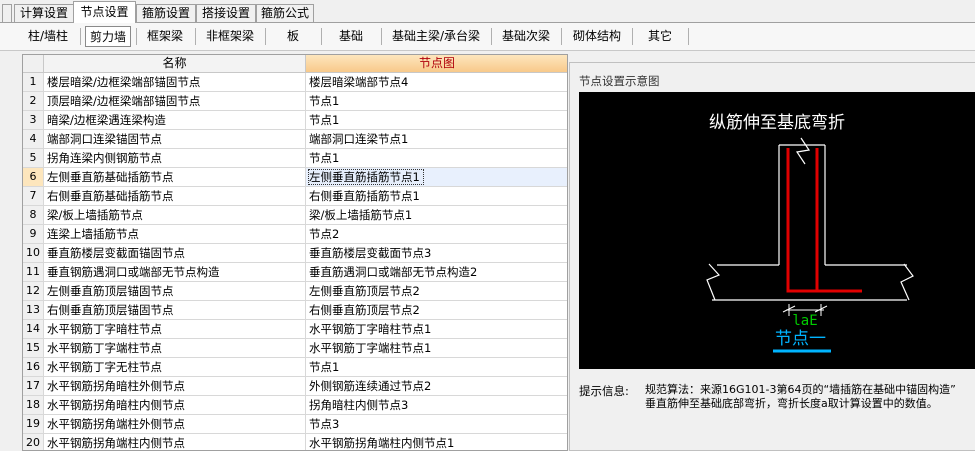 Image resolution: width=975 pixels, height=451 pixels. What do you see at coordinates (436, 177) in the screenshot?
I see `row-node-cell: 左侧垂直筋插筋节点1` at bounding box center [436, 177].